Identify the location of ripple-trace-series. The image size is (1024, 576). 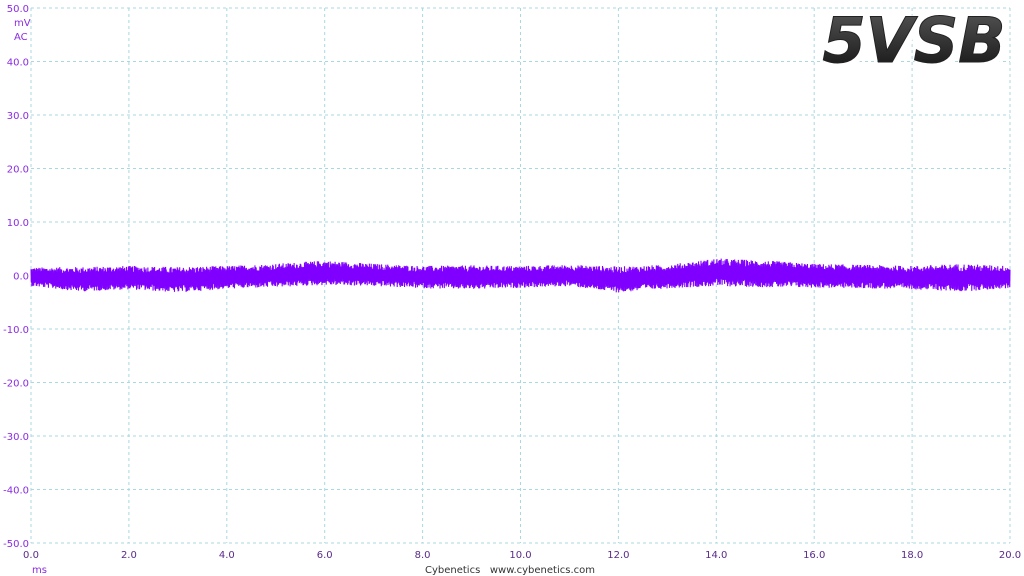
(520, 275).